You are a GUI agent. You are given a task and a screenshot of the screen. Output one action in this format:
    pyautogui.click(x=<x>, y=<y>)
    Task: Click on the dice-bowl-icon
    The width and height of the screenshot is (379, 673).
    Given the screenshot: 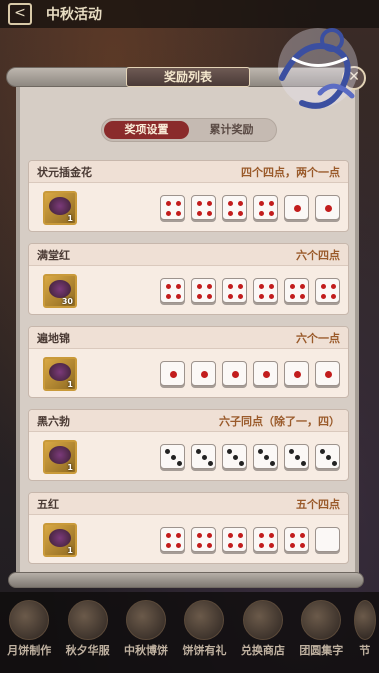 What is the action you would take?
    pyautogui.click(x=146, y=620)
    